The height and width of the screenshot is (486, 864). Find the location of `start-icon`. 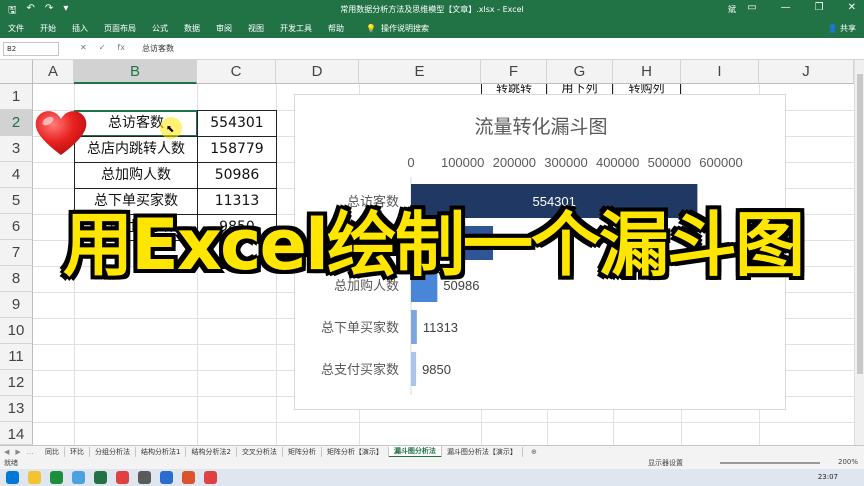

start-icon is located at coordinates (12, 477).